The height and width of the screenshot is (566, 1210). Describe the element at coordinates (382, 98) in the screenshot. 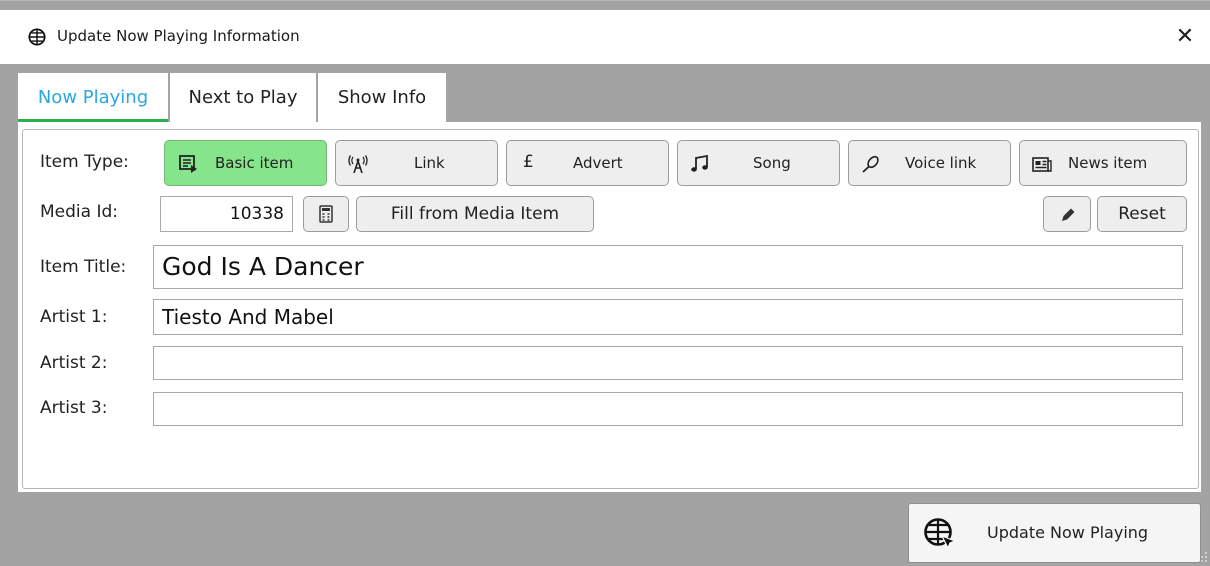

I see `tab-show-info: Show Info` at that location.